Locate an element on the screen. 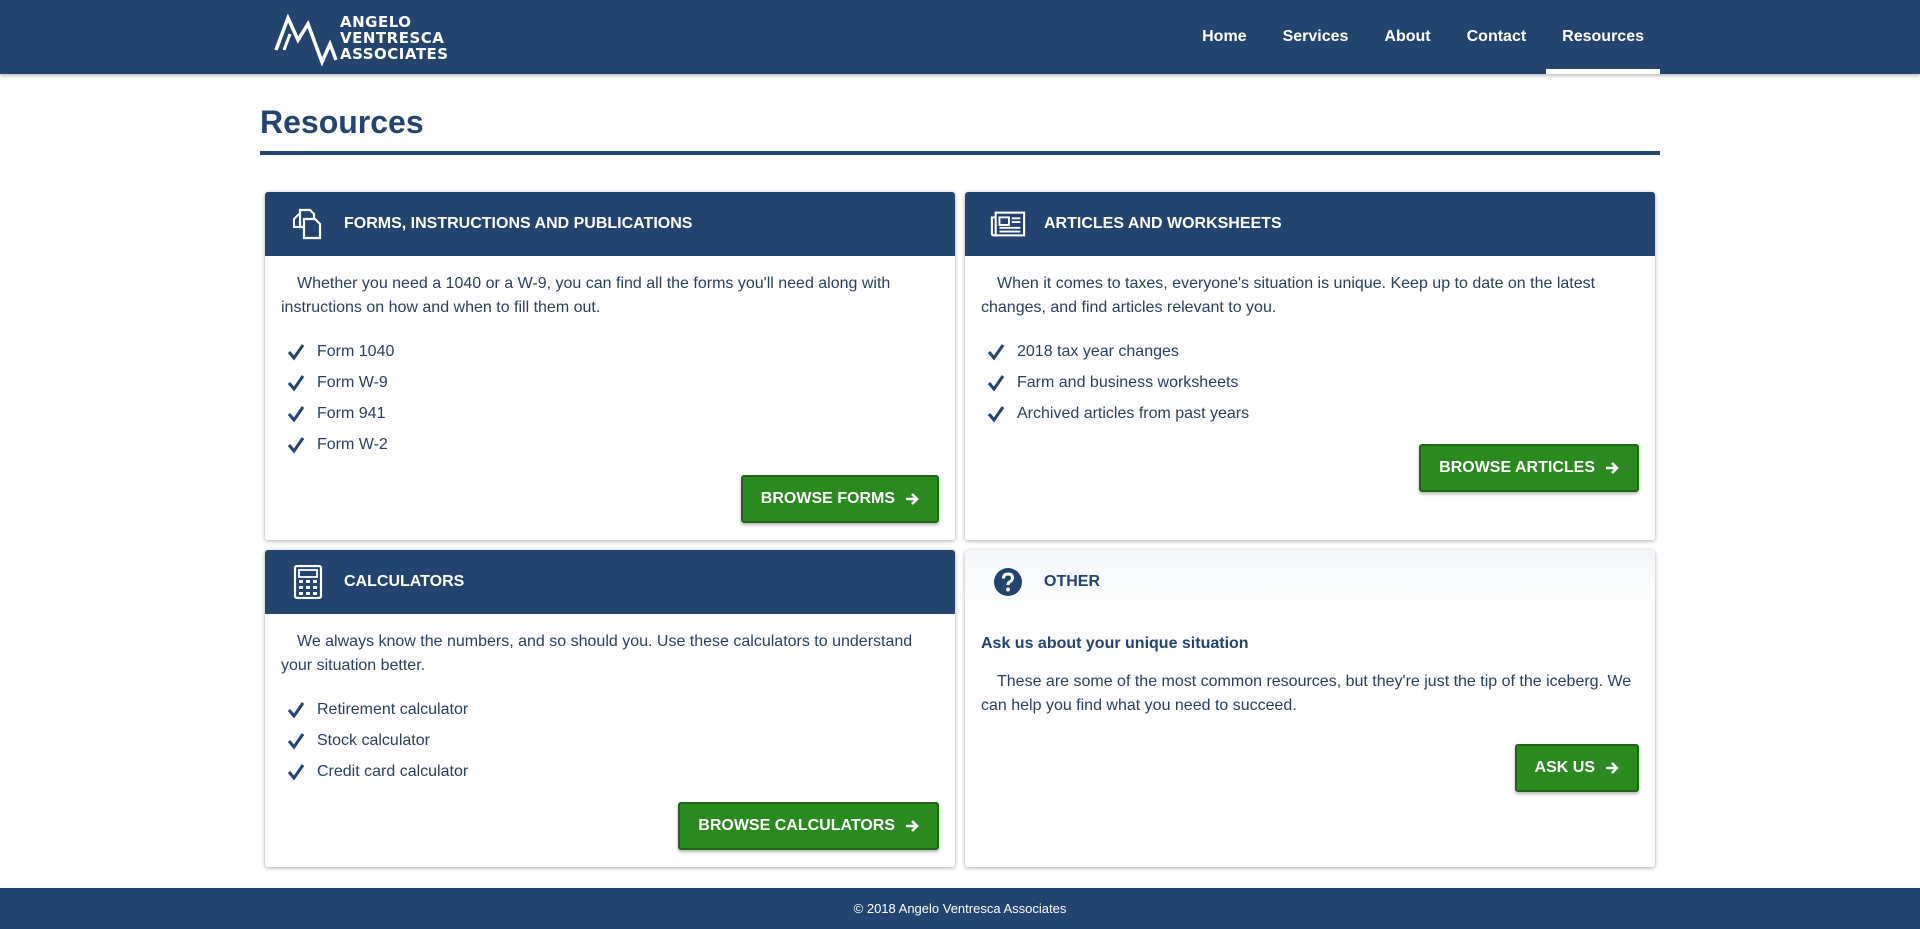 This screenshot has height=929, width=1920. card-calculators-title: CALCULATORS is located at coordinates (404, 581).